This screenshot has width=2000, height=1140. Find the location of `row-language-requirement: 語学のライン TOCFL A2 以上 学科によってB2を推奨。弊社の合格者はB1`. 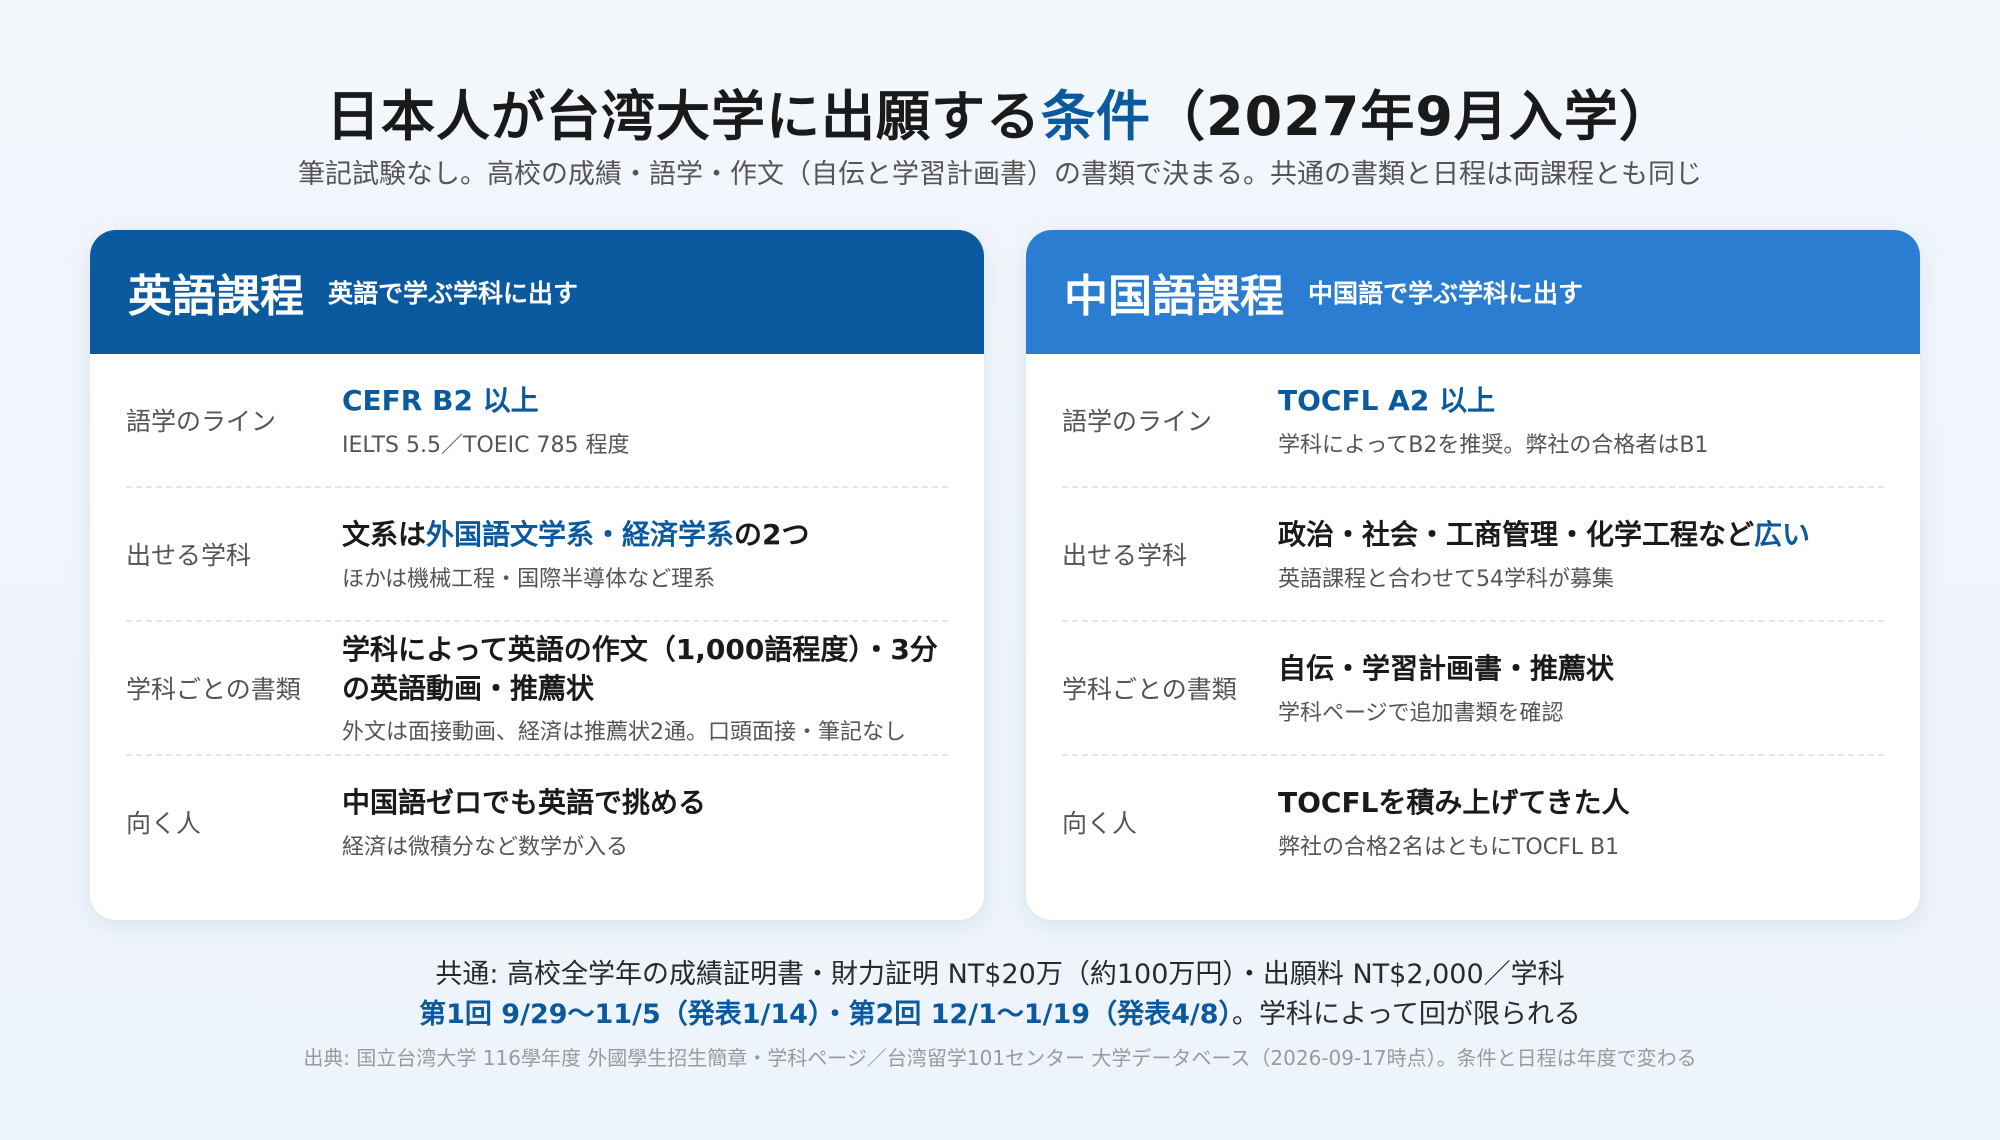

row-language-requirement: 語学のライン TOCFL A2 以上 学科によってB2を推奨。弊社の合格者はB1 is located at coordinates (1473, 421).